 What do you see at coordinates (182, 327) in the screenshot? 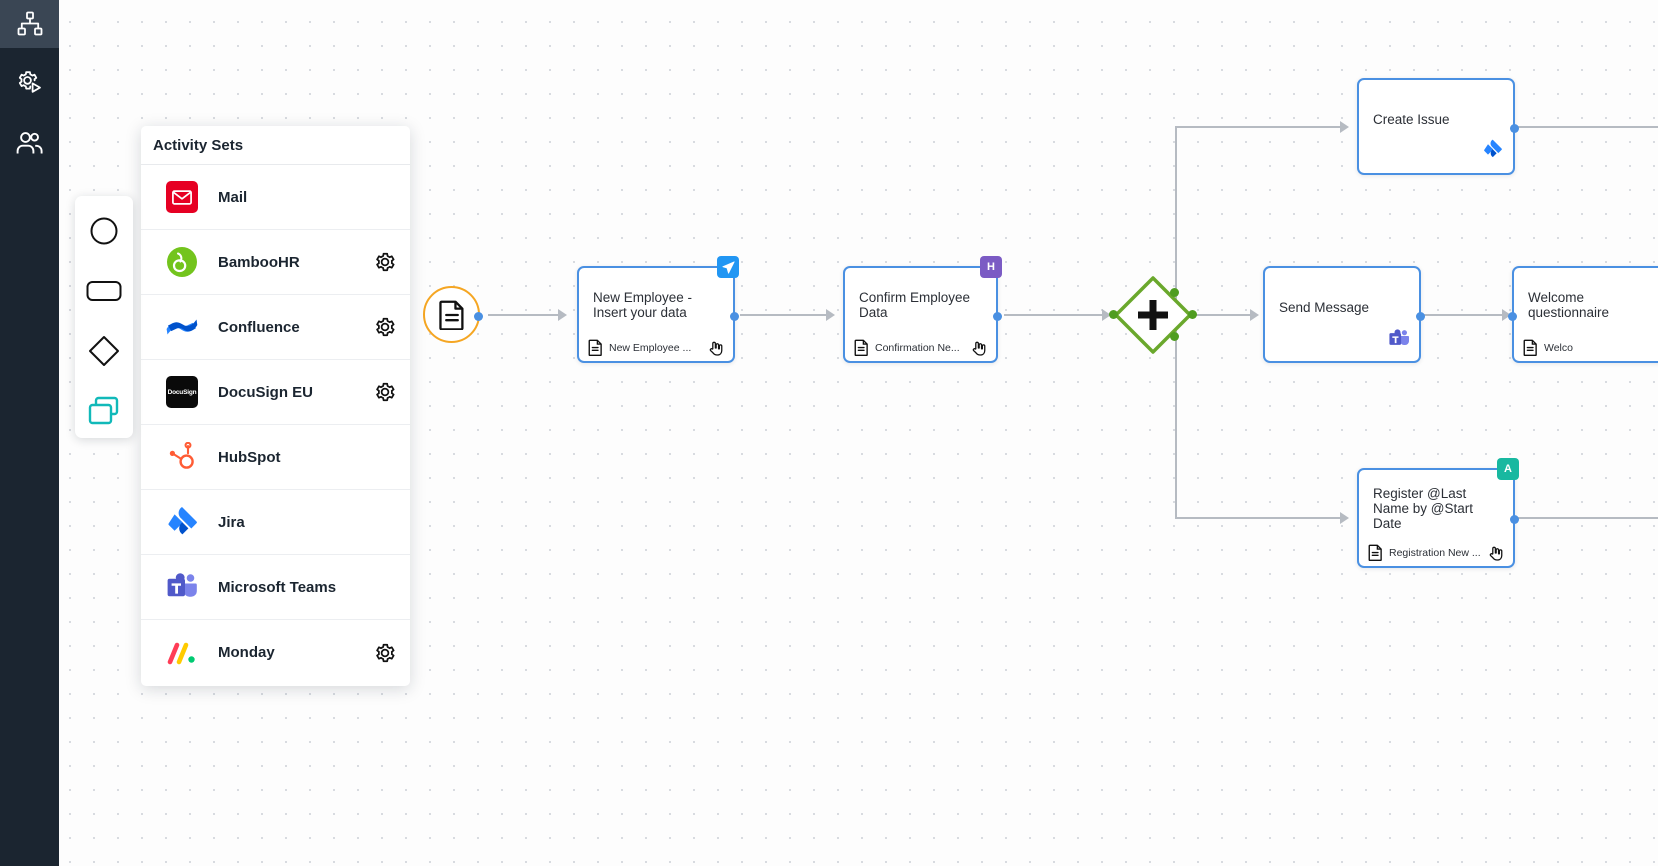
I see `confluence-icon` at bounding box center [182, 327].